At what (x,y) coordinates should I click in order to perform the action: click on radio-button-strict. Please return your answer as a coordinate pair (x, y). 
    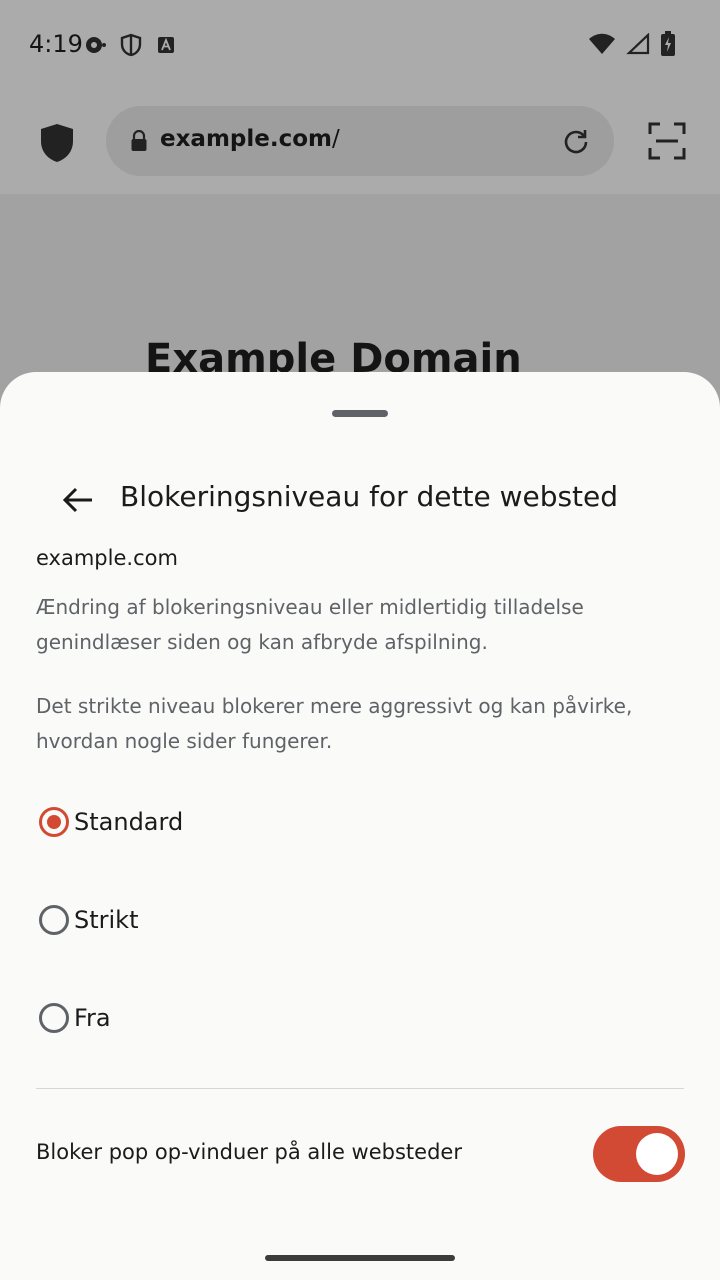
    Looking at the image, I should click on (54, 920).